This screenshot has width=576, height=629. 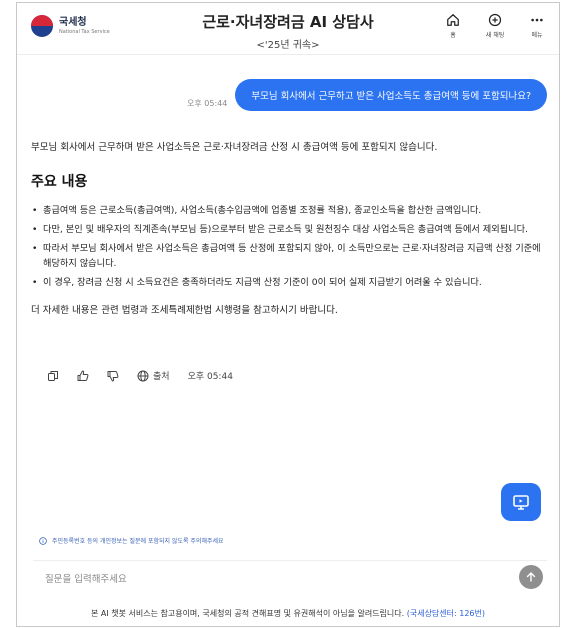 I want to click on new-chat-icon, so click(x=495, y=20).